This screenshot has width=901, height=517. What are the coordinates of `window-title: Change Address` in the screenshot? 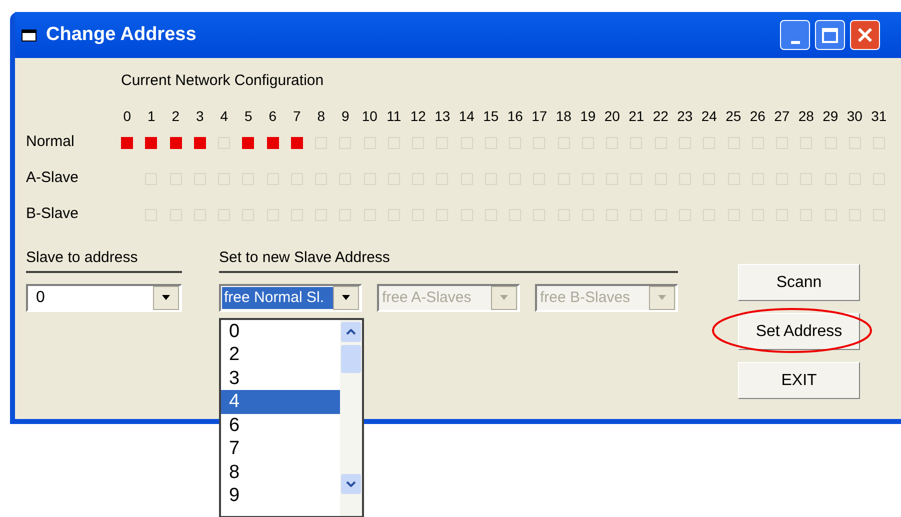 It's located at (121, 34).